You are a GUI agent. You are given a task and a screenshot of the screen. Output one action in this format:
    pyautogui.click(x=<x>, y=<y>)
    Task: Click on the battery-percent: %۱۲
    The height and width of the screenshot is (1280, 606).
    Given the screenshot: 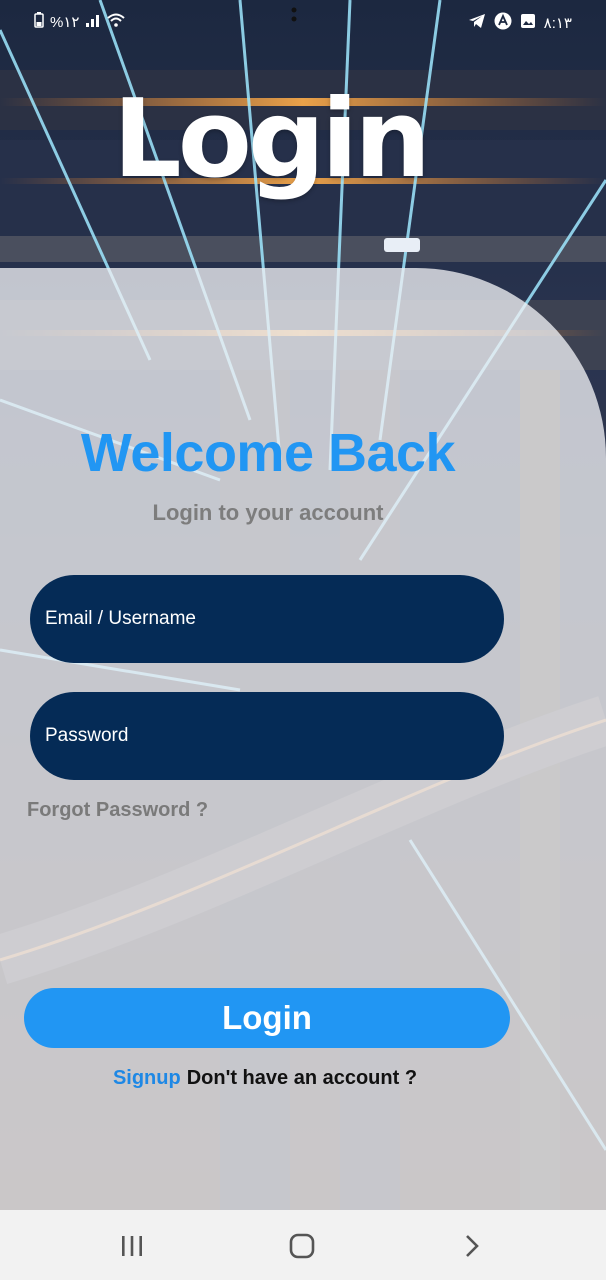 What is the action you would take?
    pyautogui.click(x=65, y=22)
    